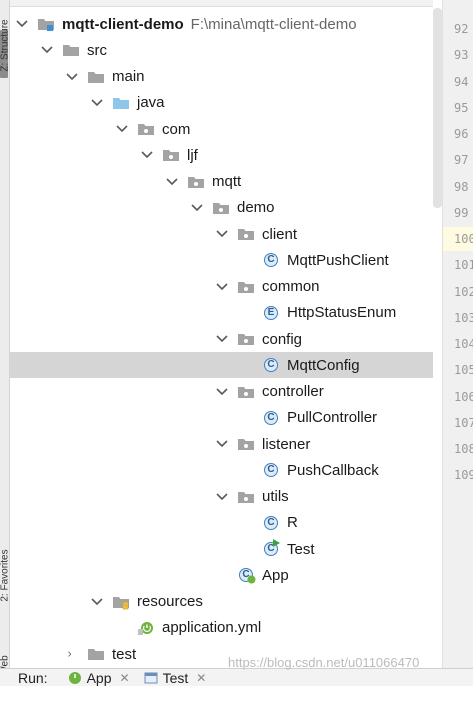 The width and height of the screenshot is (473, 701). Describe the element at coordinates (46, 24) in the screenshot. I see `module-folder-icon` at that location.